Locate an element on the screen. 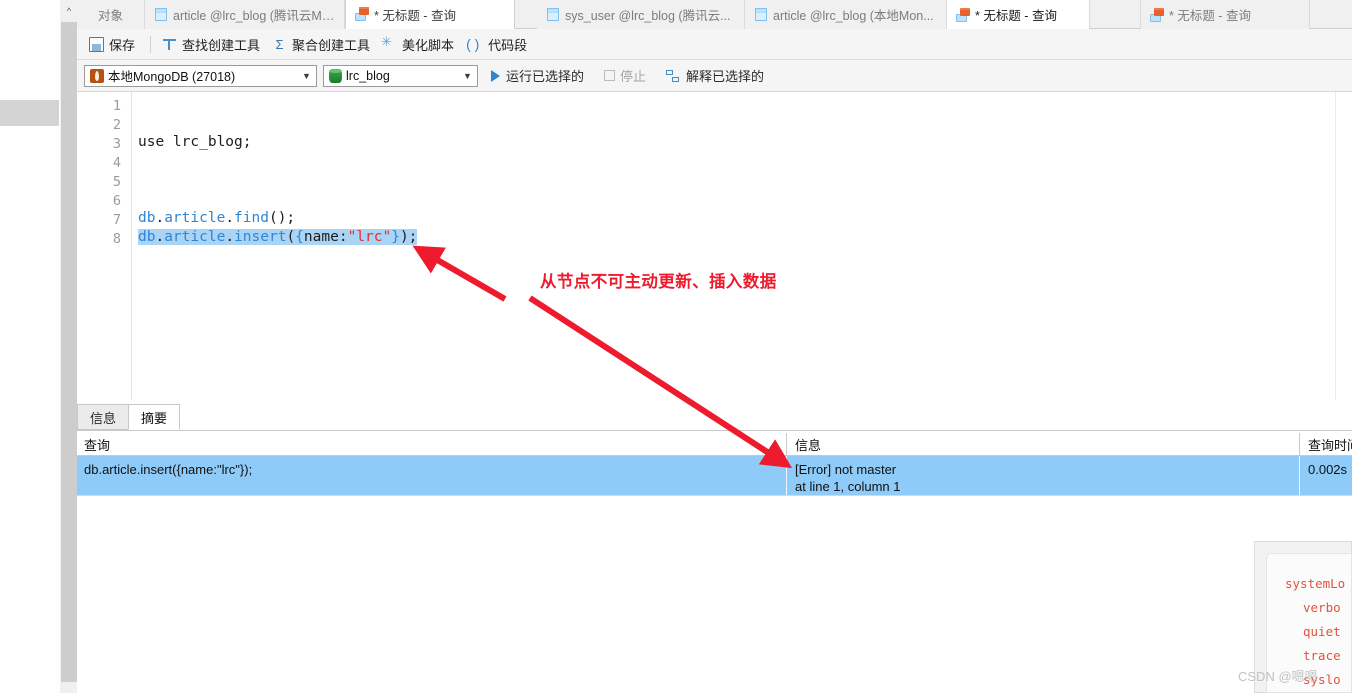 The image size is (1352, 693). results-tab-summary: 摘要 is located at coordinates (154, 417).